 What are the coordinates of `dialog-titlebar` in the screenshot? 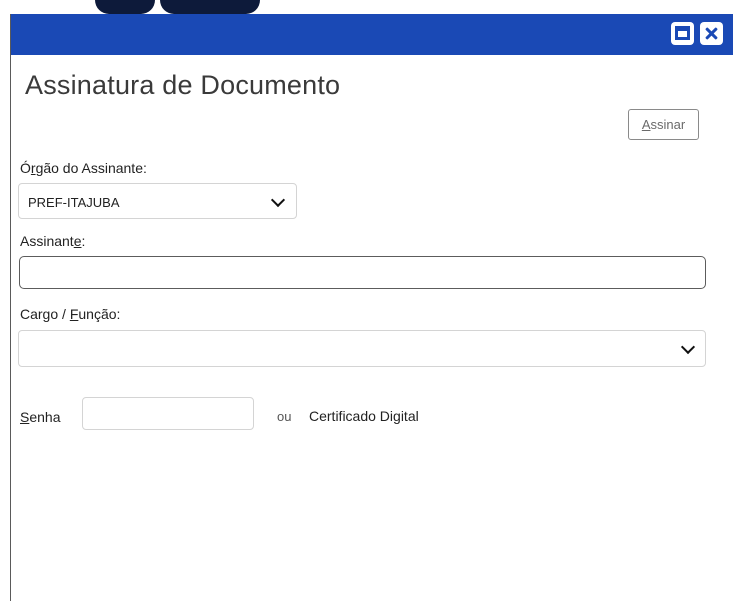 It's located at (372, 34).